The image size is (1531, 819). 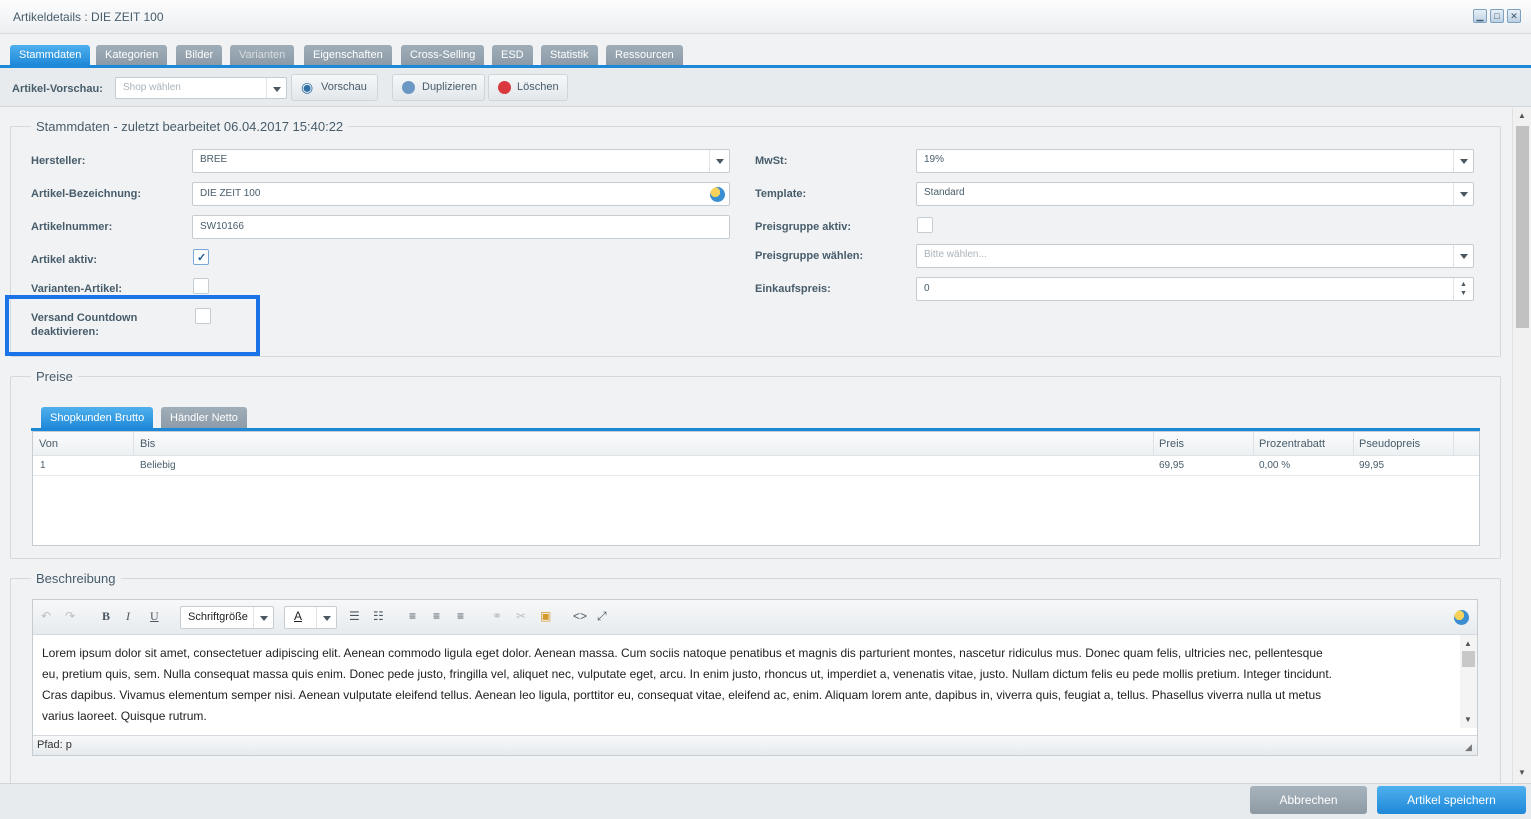 What do you see at coordinates (460, 616) in the screenshot?
I see `align-right-icon: ≡` at bounding box center [460, 616].